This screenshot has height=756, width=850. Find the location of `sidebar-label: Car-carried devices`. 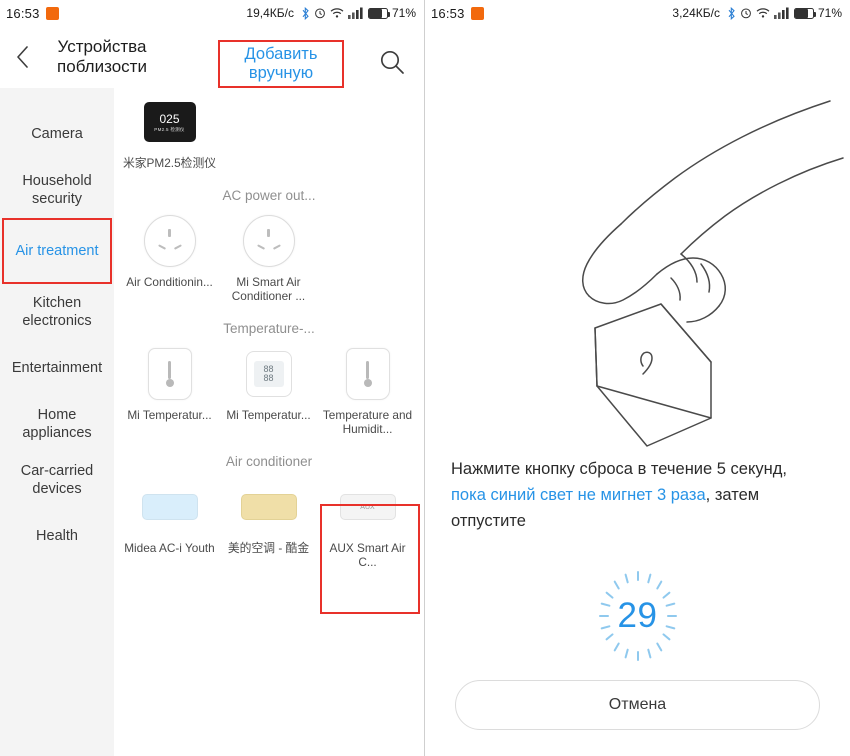

sidebar-label: Car-carried devices is located at coordinates (57, 480).